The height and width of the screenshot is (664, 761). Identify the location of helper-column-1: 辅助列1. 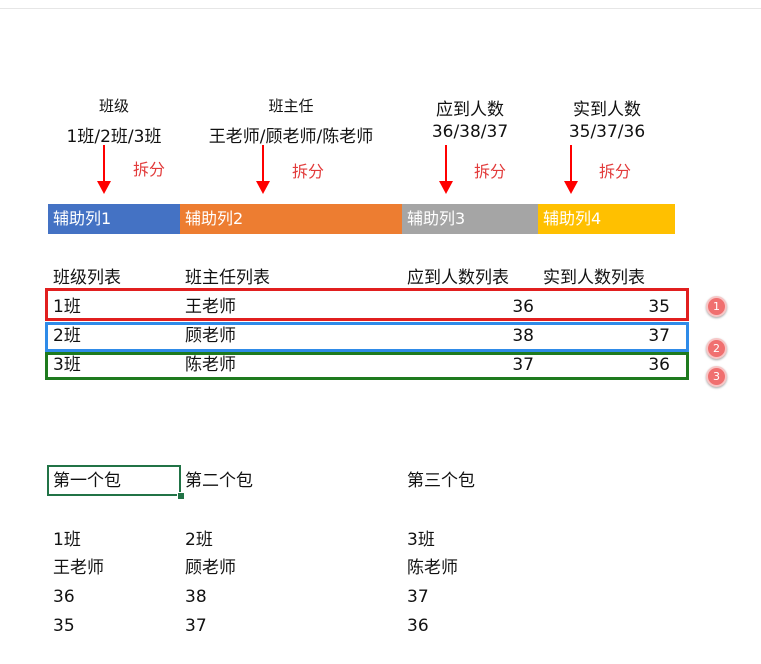
(114, 219).